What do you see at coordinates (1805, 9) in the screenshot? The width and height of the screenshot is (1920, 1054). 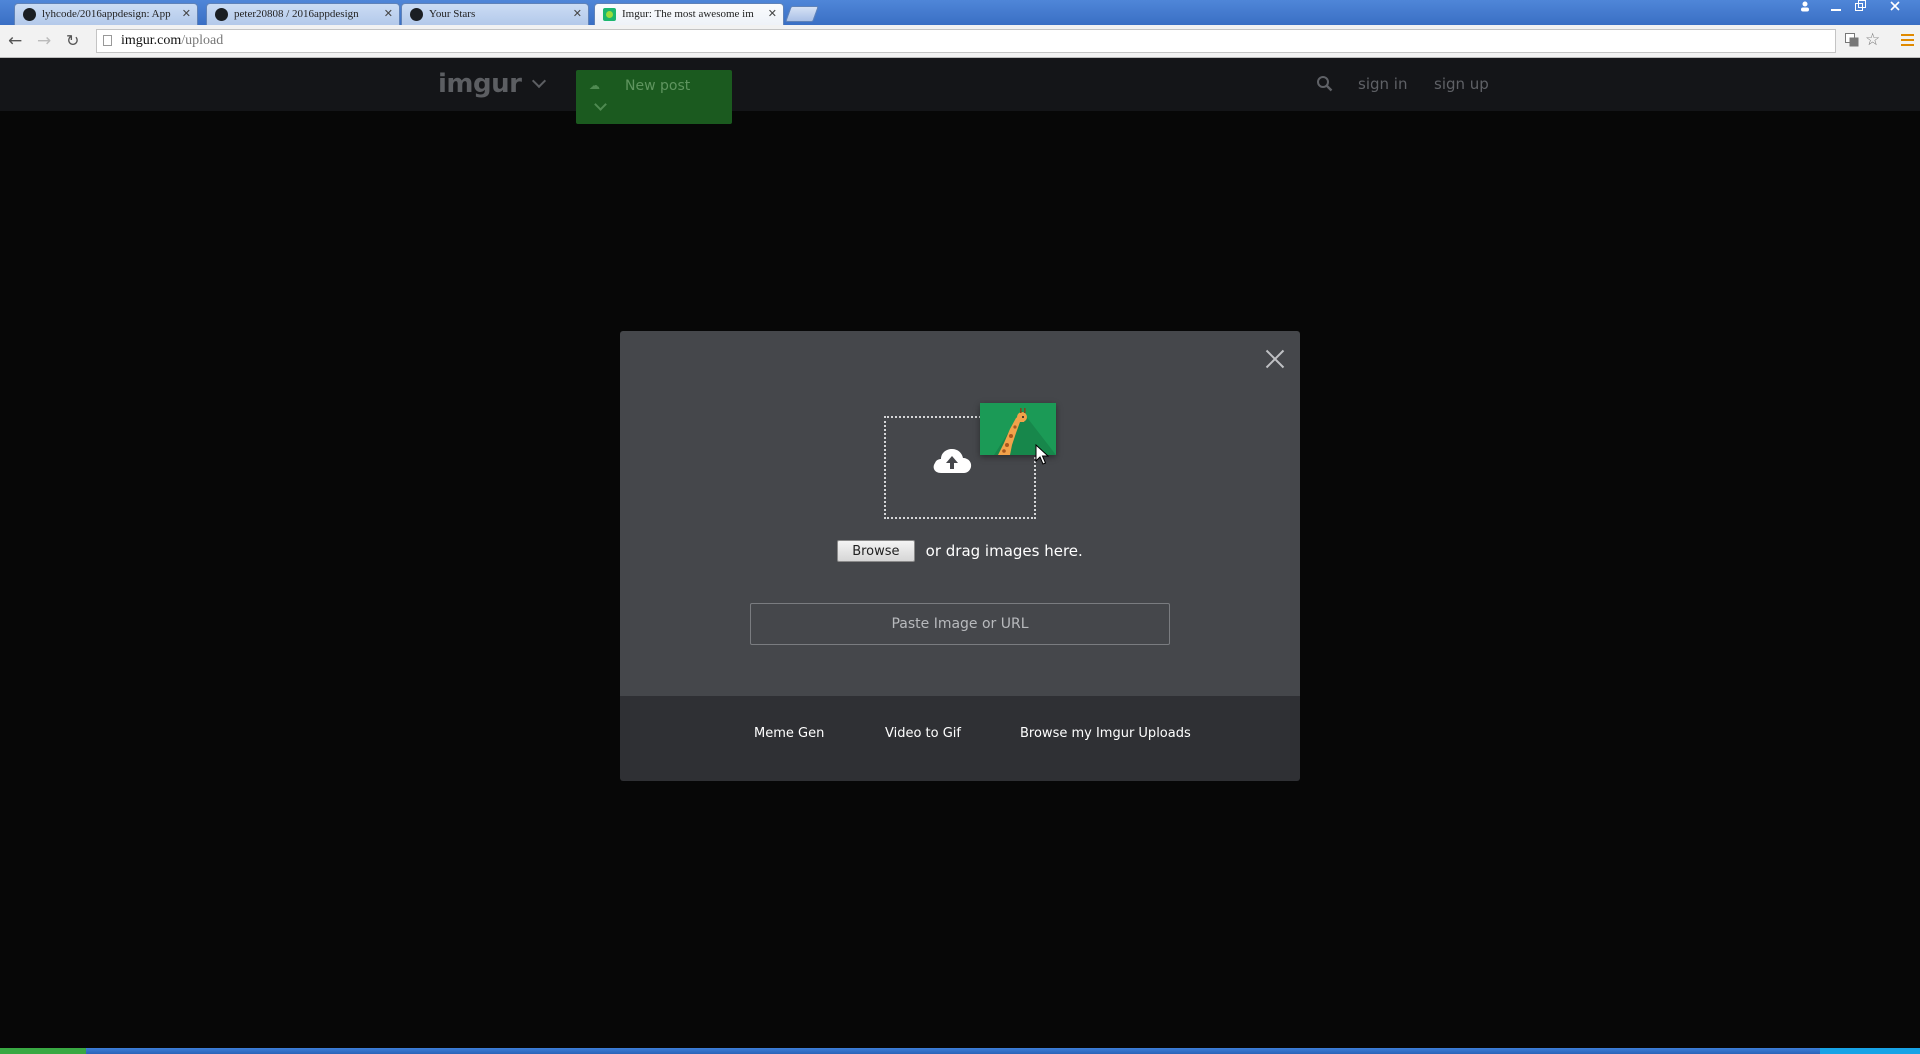 I see `user-profile-icon` at bounding box center [1805, 9].